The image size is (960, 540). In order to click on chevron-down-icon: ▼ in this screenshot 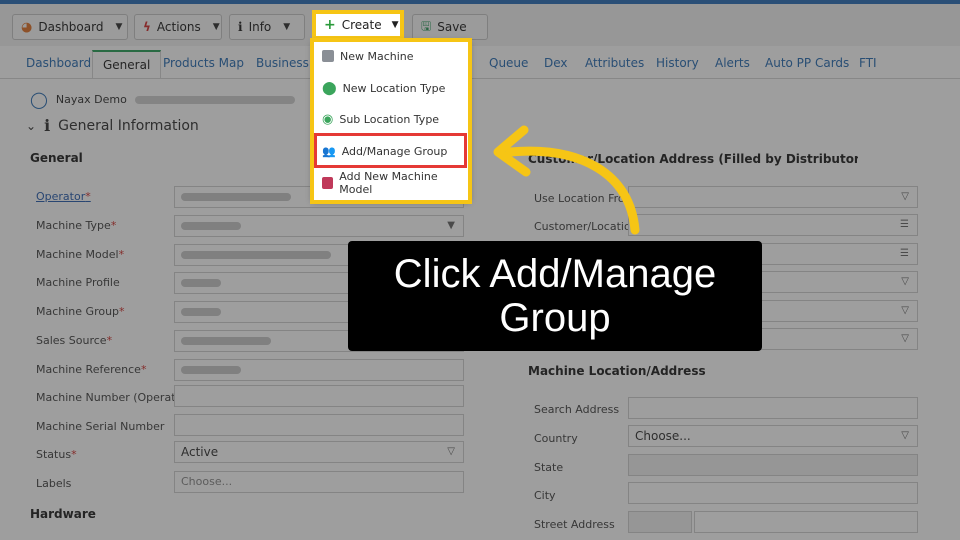, I will do `click(395, 25)`.